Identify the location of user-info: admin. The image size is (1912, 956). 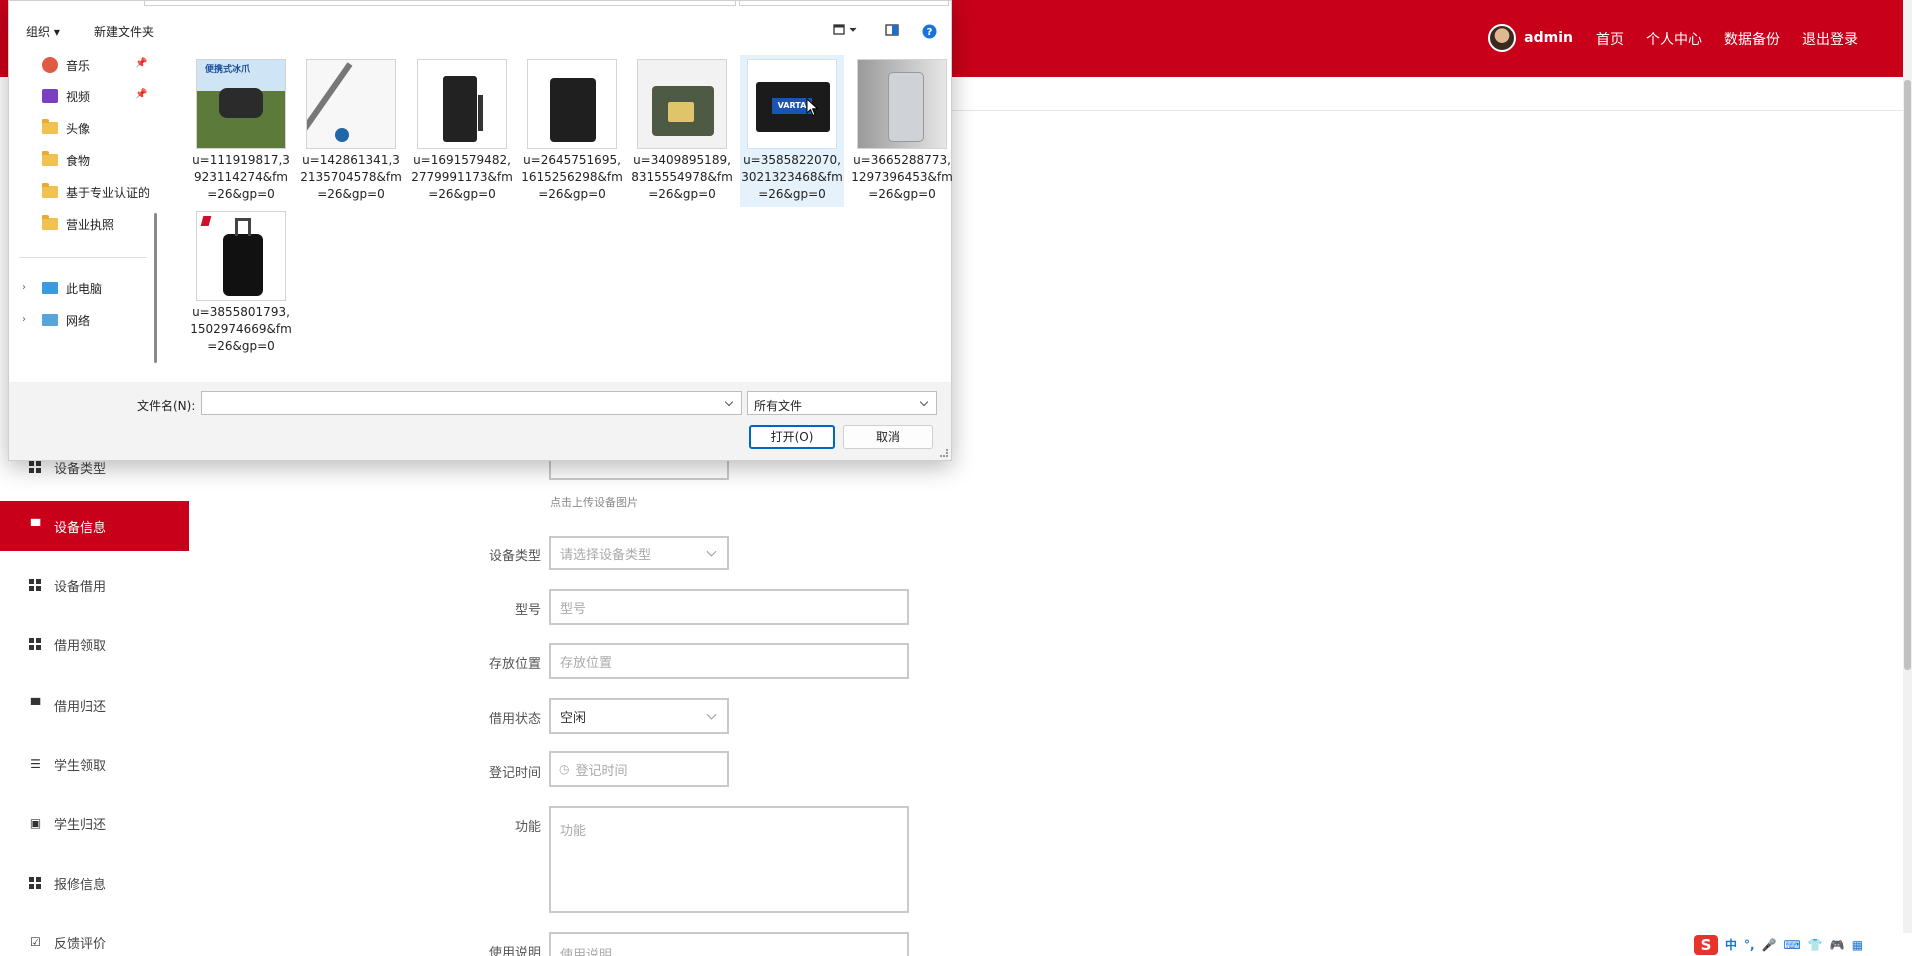
(1530, 38).